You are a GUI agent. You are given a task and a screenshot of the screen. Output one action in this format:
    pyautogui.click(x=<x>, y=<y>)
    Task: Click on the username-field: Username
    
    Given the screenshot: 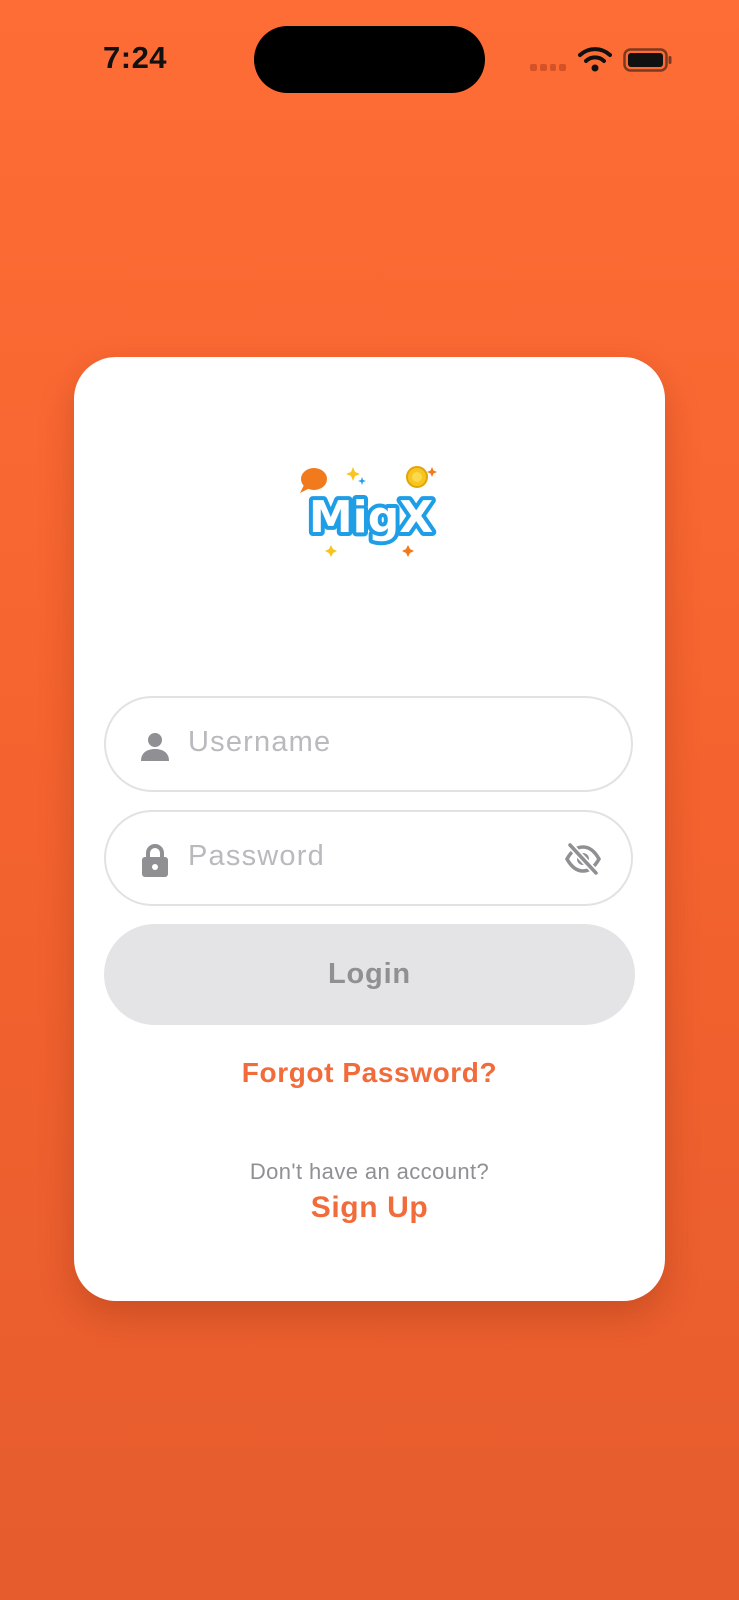 What is the action you would take?
    pyautogui.click(x=368, y=744)
    